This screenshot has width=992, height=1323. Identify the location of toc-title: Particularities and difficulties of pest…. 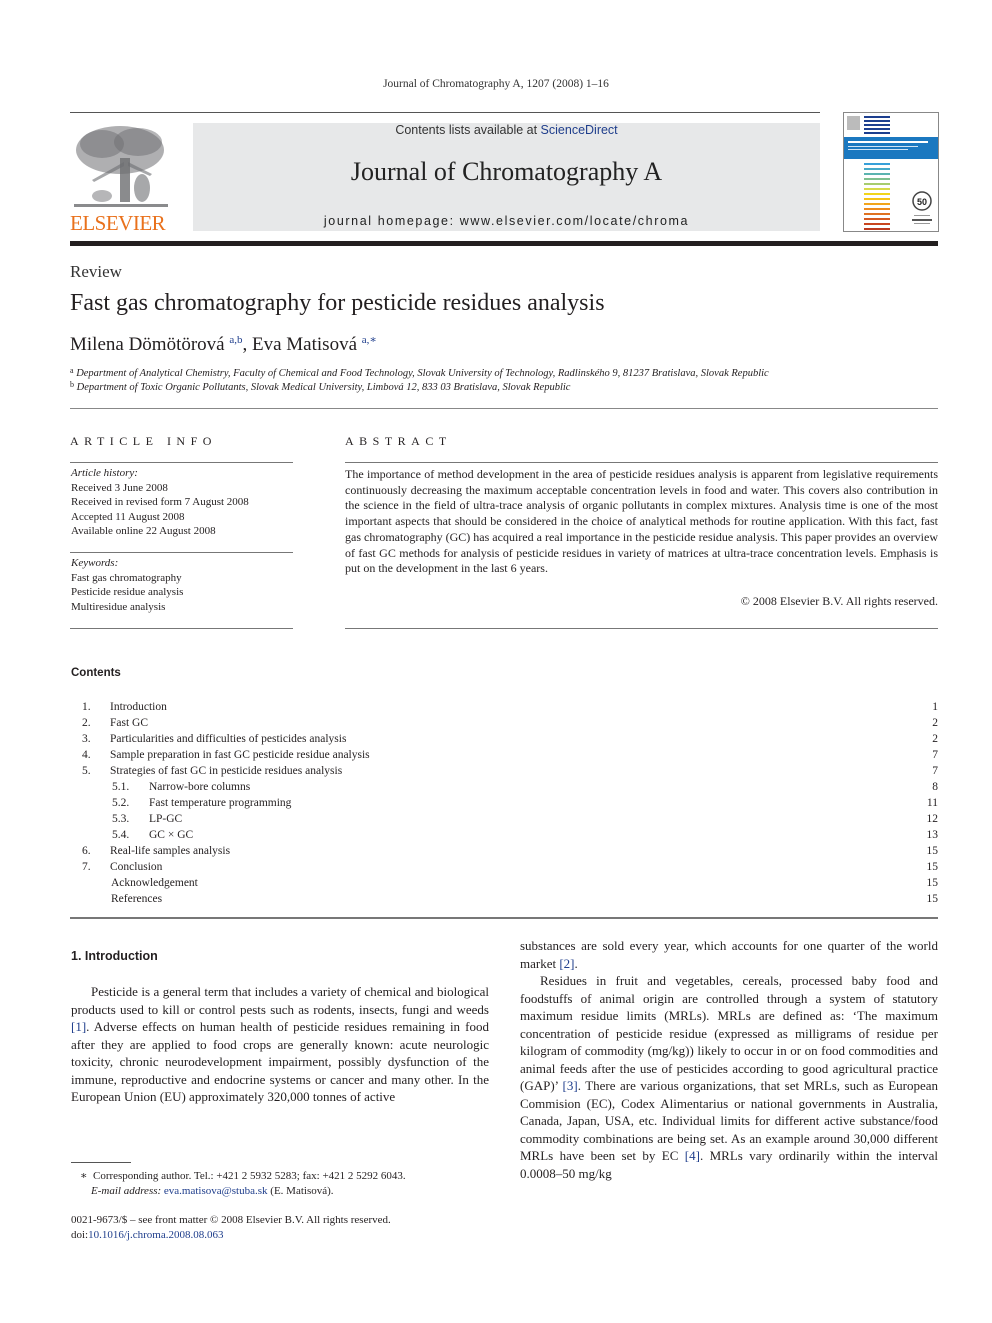
(514, 739).